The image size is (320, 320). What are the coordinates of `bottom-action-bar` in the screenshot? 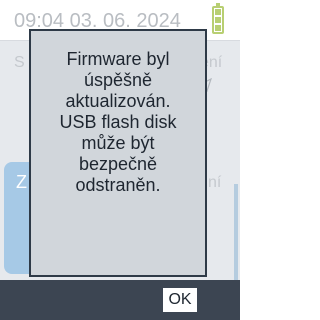 It's located at (120, 300).